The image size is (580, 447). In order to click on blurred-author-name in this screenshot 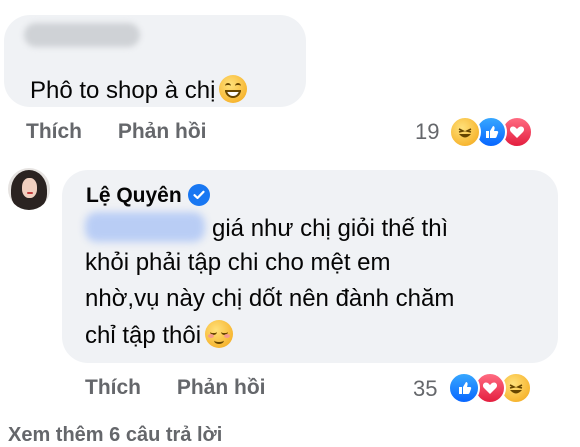, I will do `click(82, 35)`.